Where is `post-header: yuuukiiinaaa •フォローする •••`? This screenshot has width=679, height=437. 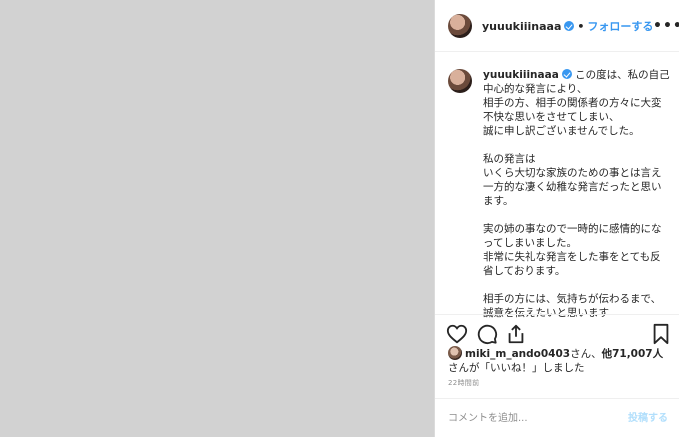 post-header: yuuukiiinaaa •フォローする ••• is located at coordinates (557, 26).